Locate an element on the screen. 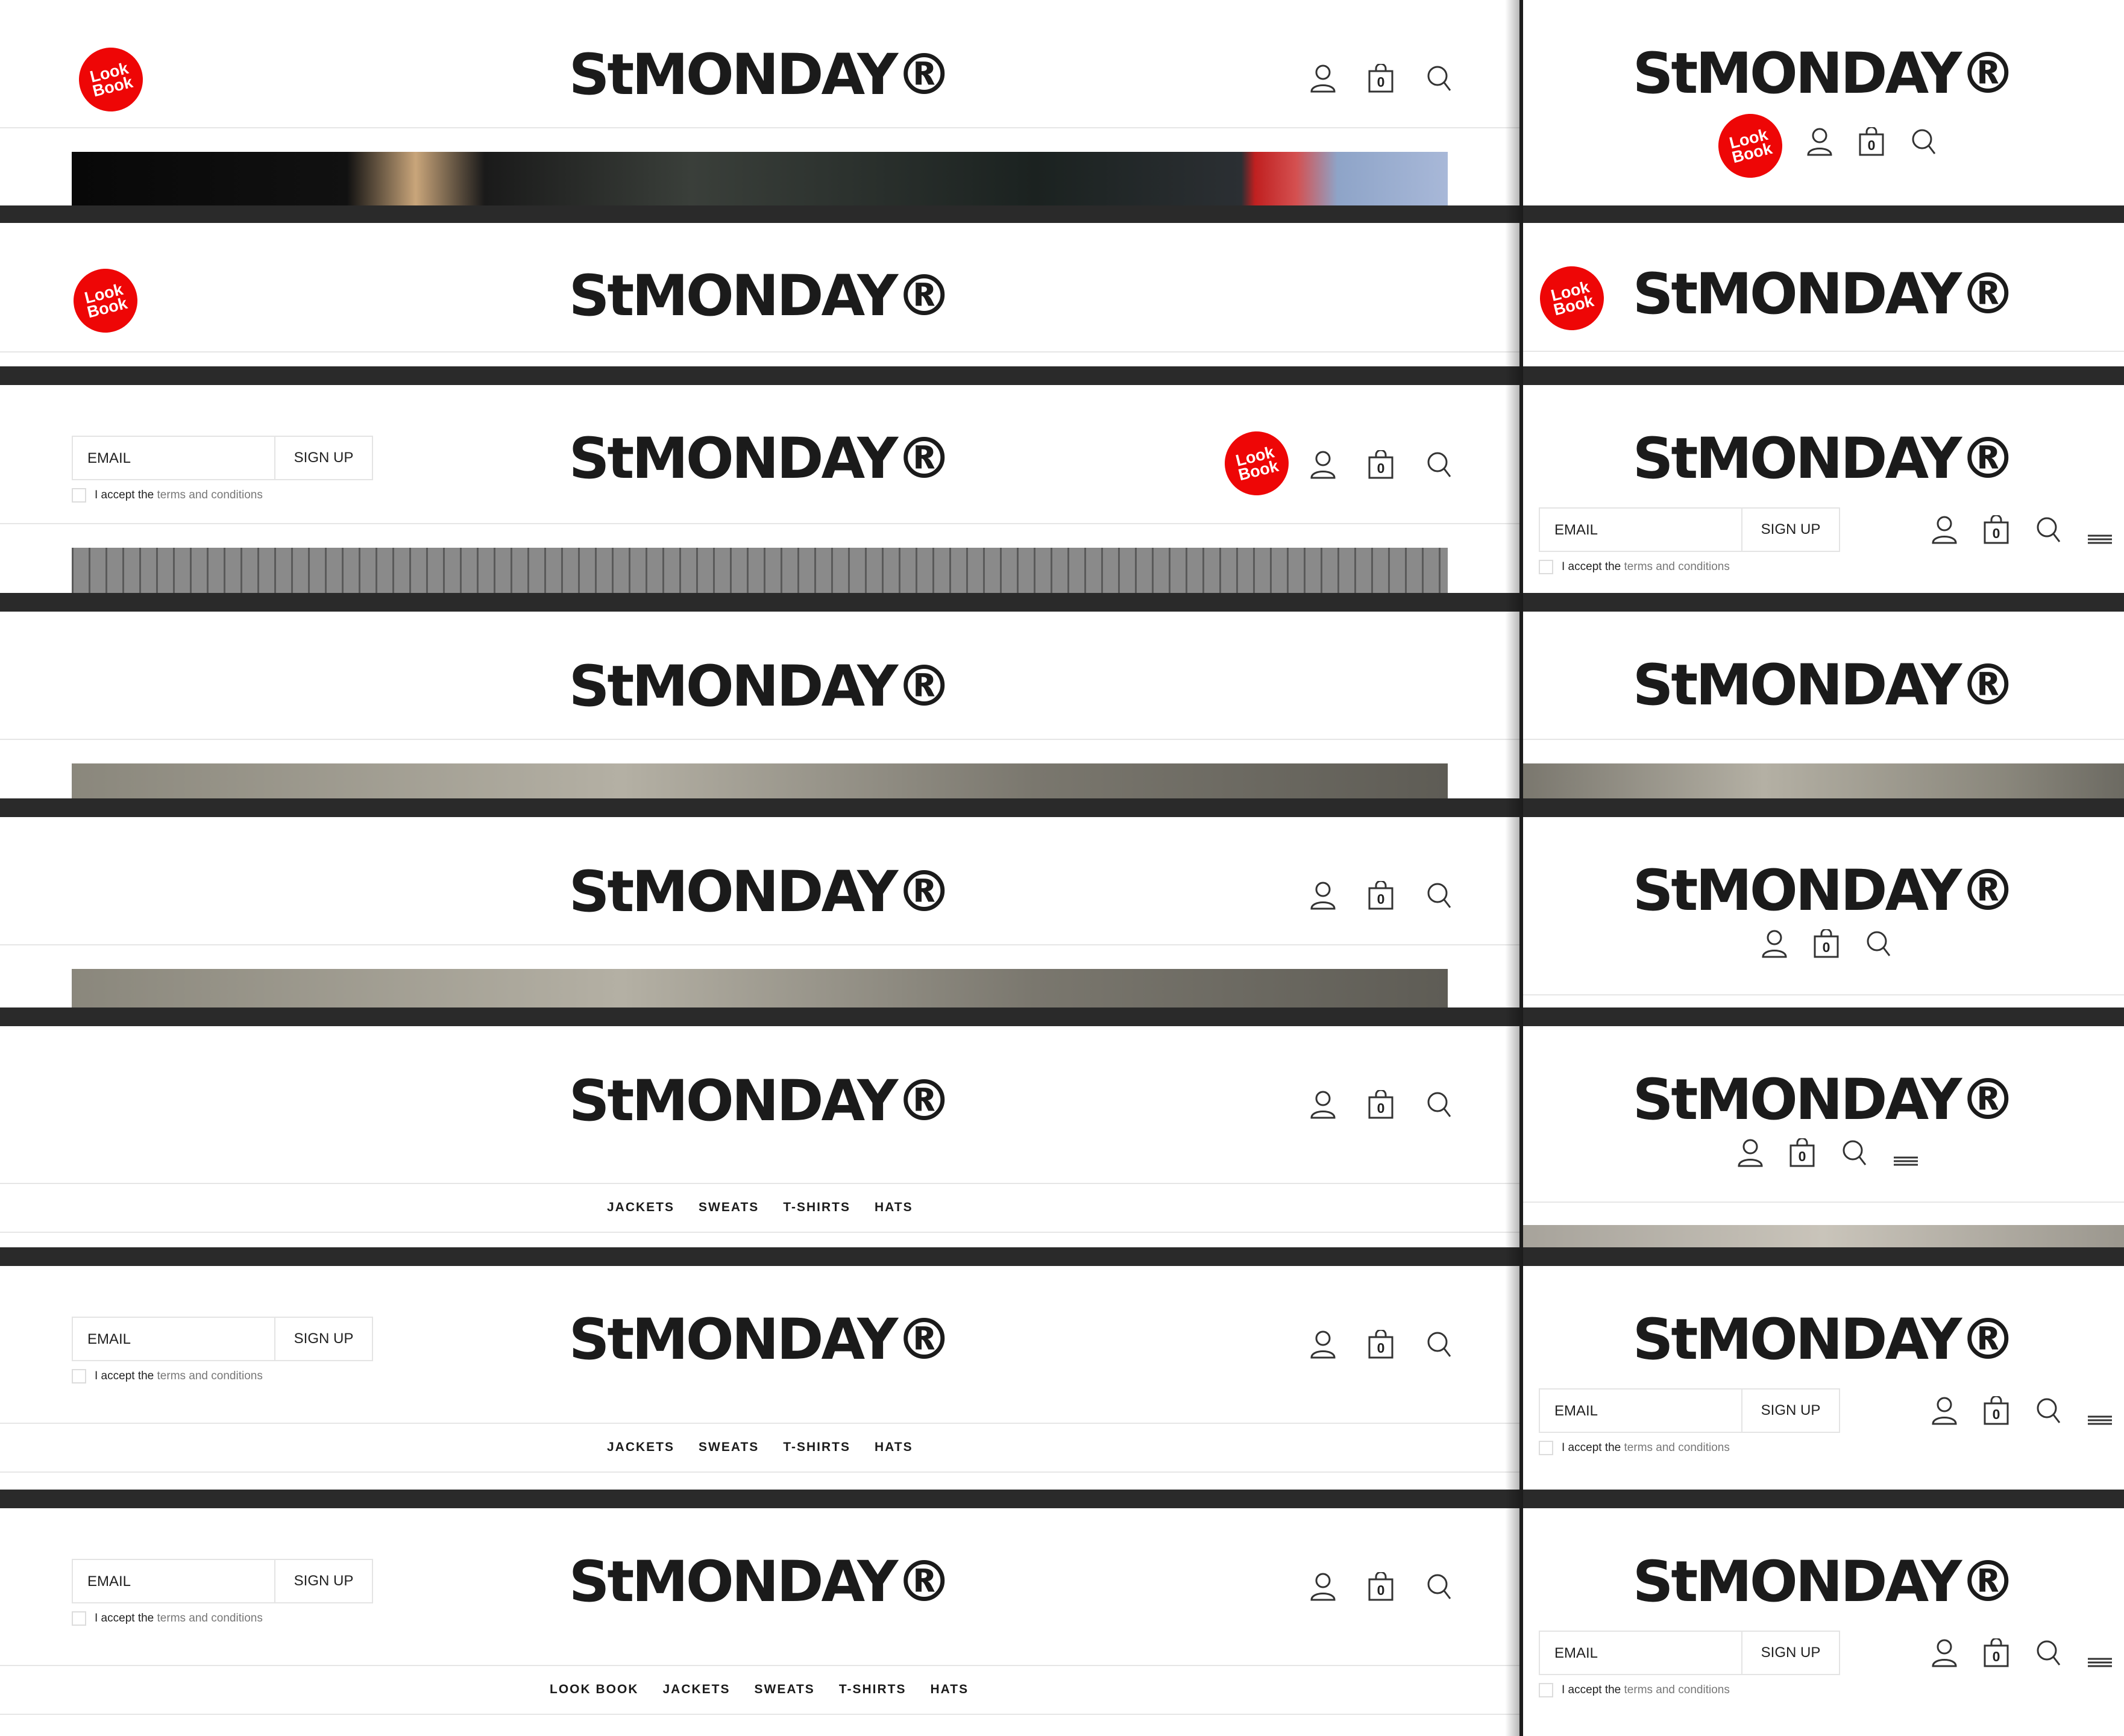 This screenshot has width=2124, height=1736. header-icons: 0 is located at coordinates (1381, 1104).